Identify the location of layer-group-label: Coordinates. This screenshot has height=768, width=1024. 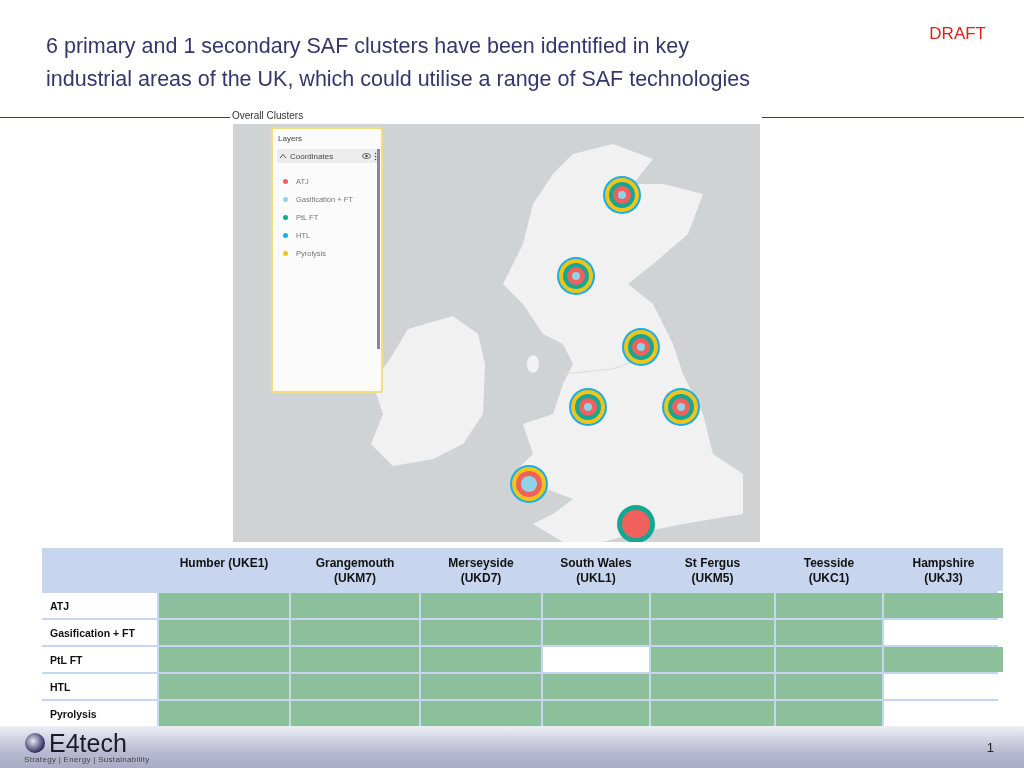
(312, 156).